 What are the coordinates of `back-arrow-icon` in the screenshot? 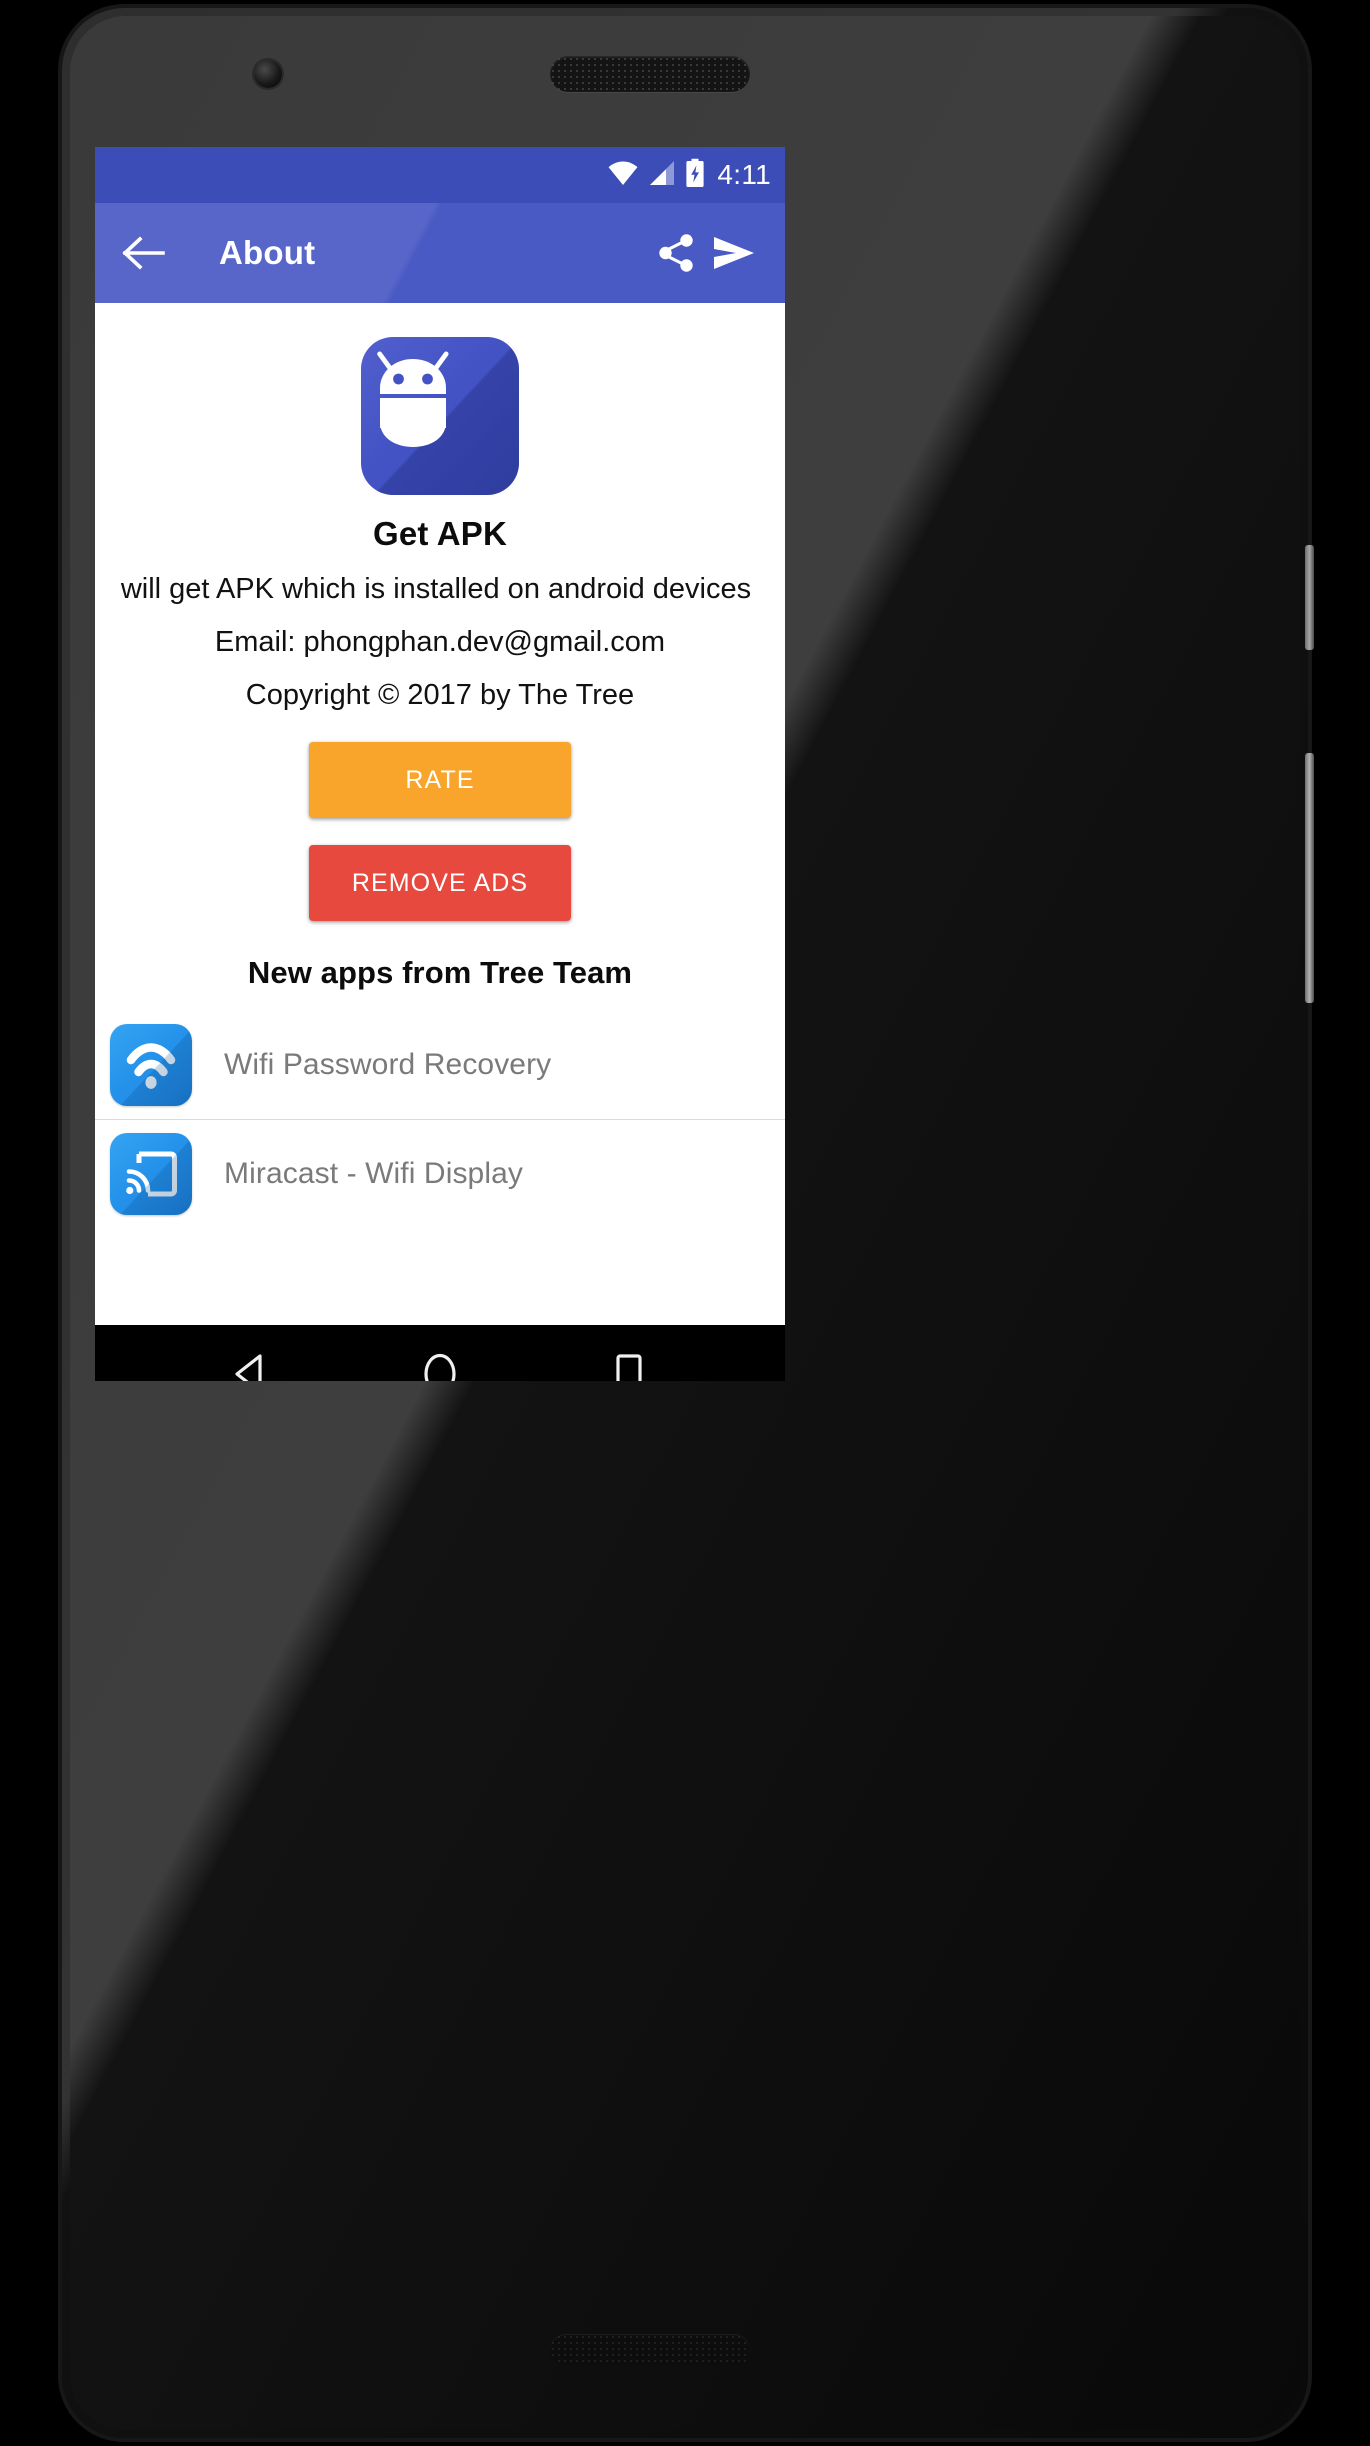 It's located at (144, 253).